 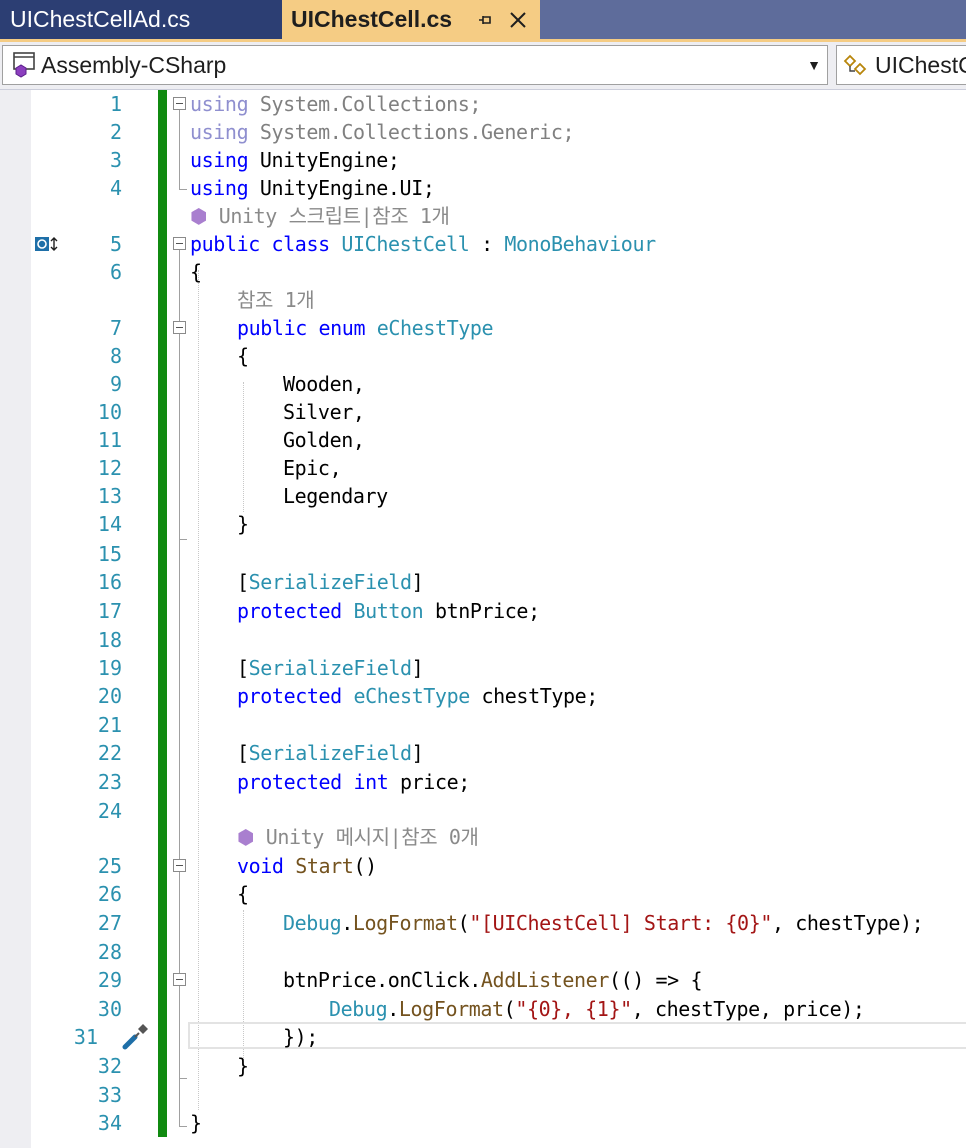 I want to click on codelens-text: Unity 메시지|참조 0개, so click(x=372, y=837).